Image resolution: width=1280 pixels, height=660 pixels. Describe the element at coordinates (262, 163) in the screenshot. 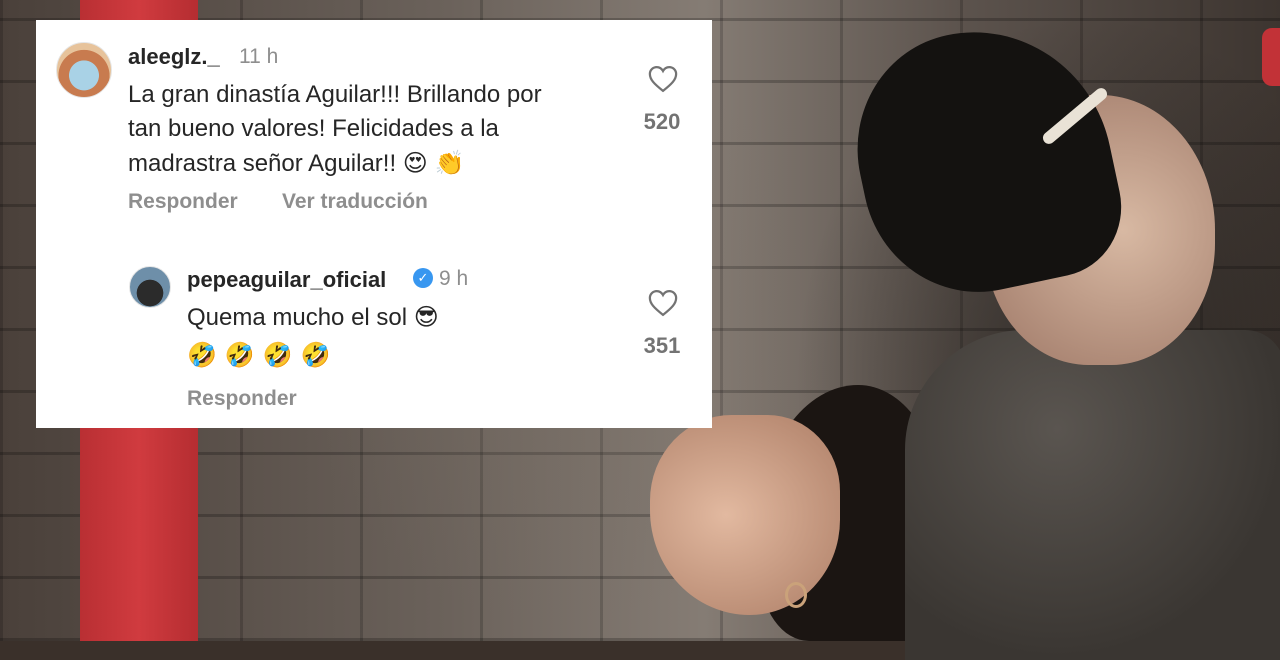

I see `comment-line-text: madrastra señor Aguilar!!` at that location.